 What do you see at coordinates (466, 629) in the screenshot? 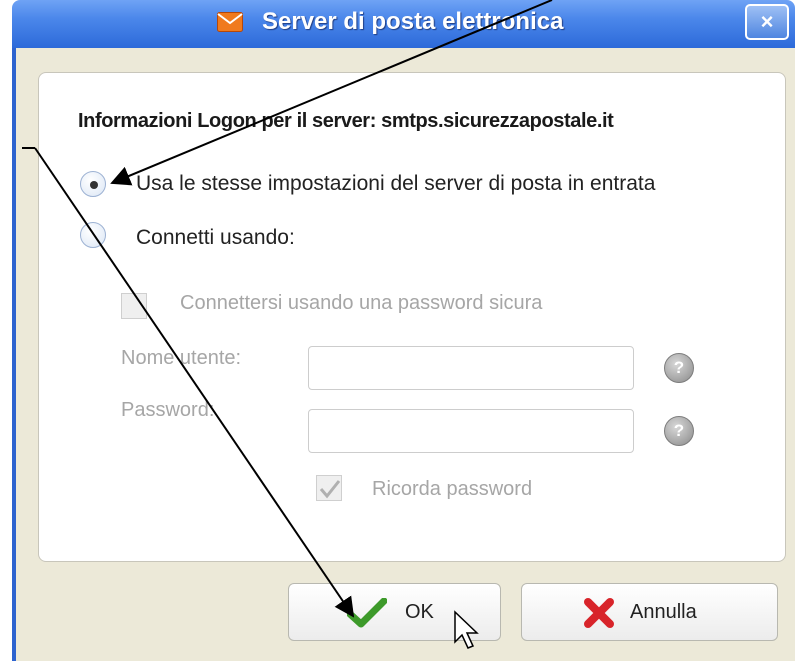
I see `mouse-cursor-icon` at bounding box center [466, 629].